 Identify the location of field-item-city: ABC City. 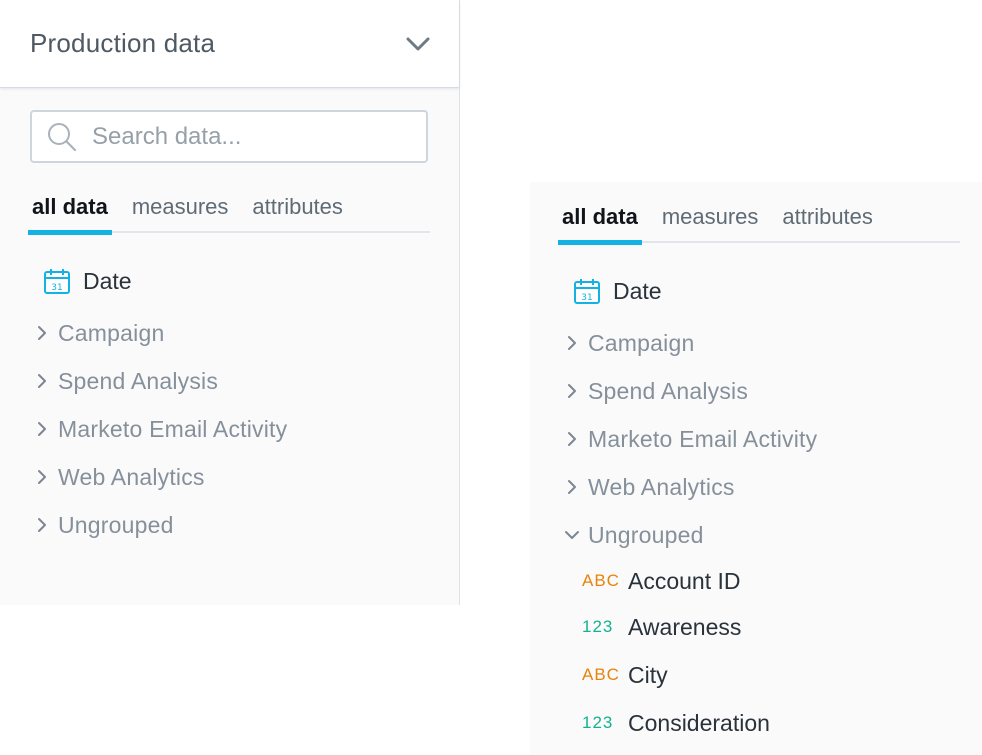
(760, 675).